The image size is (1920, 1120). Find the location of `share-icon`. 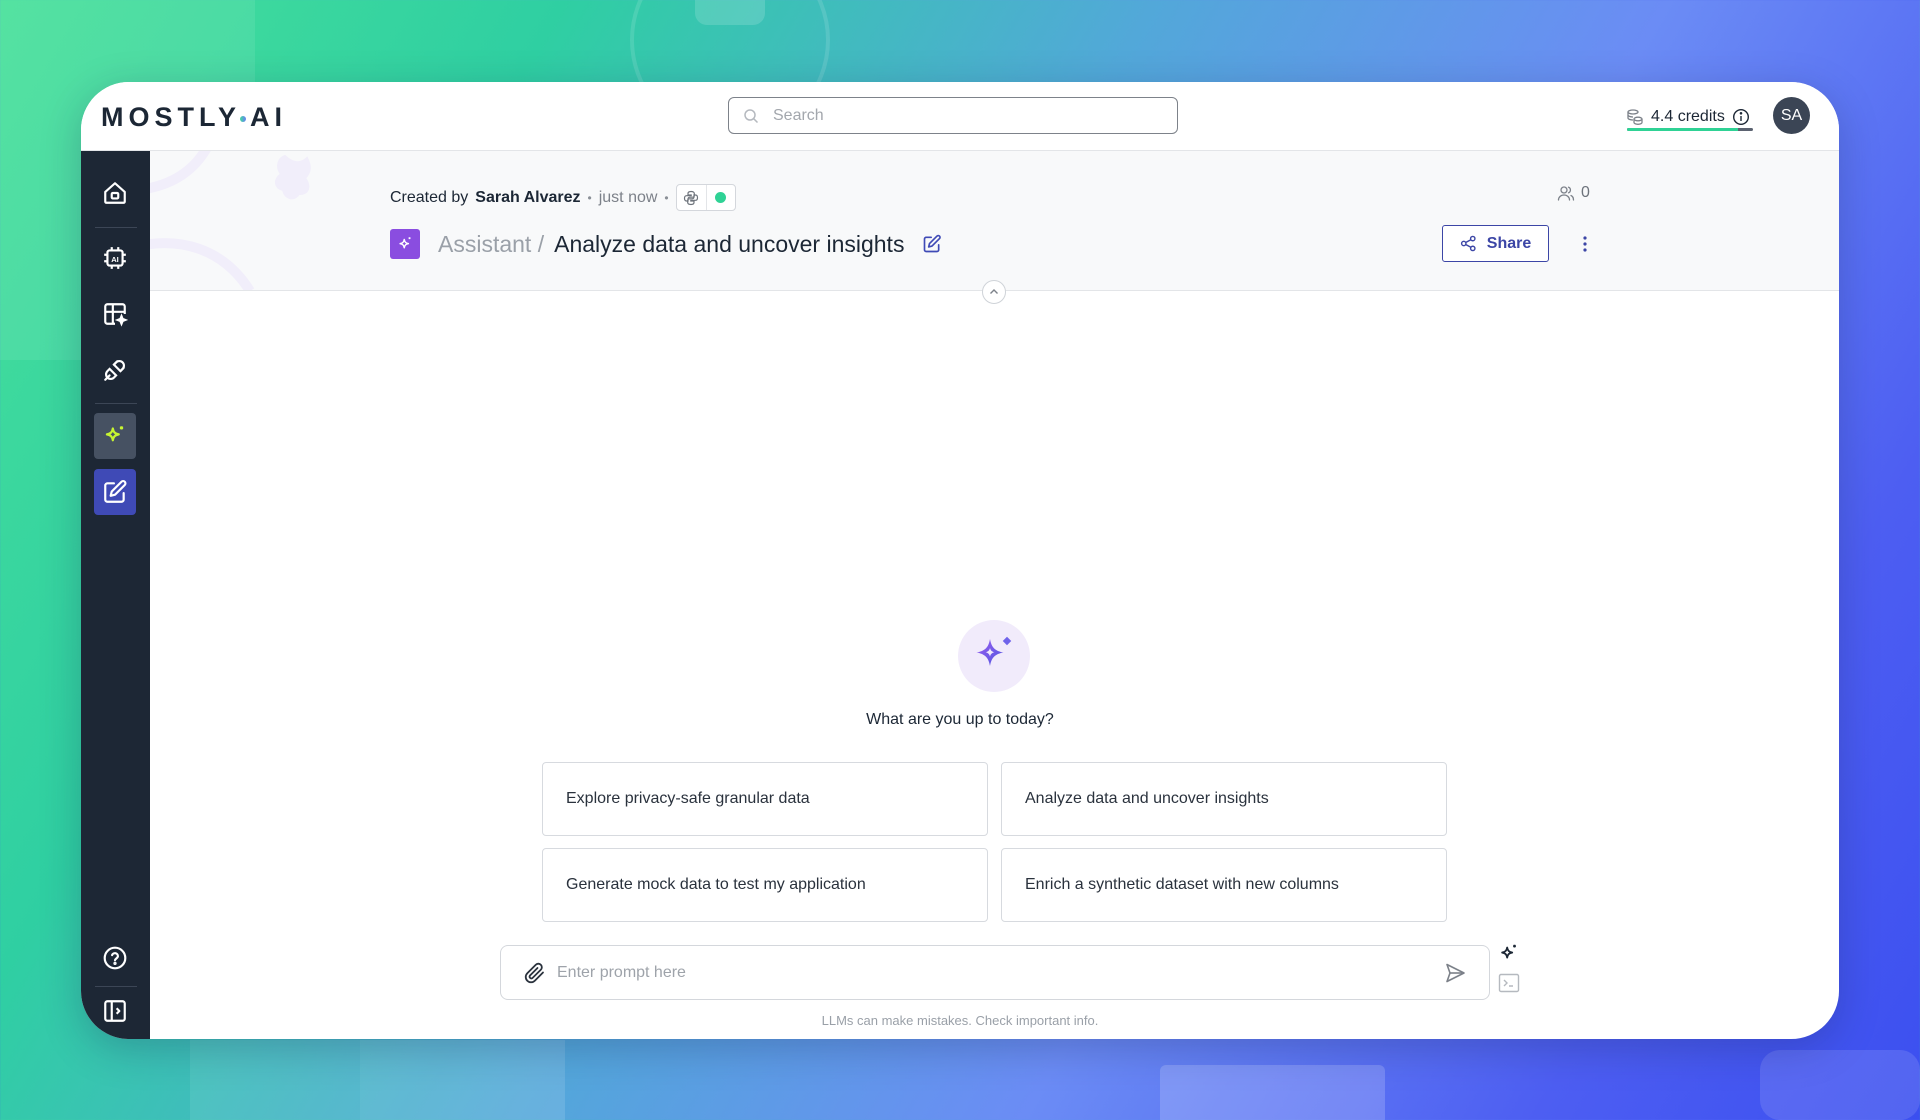

share-icon is located at coordinates (1468, 243).